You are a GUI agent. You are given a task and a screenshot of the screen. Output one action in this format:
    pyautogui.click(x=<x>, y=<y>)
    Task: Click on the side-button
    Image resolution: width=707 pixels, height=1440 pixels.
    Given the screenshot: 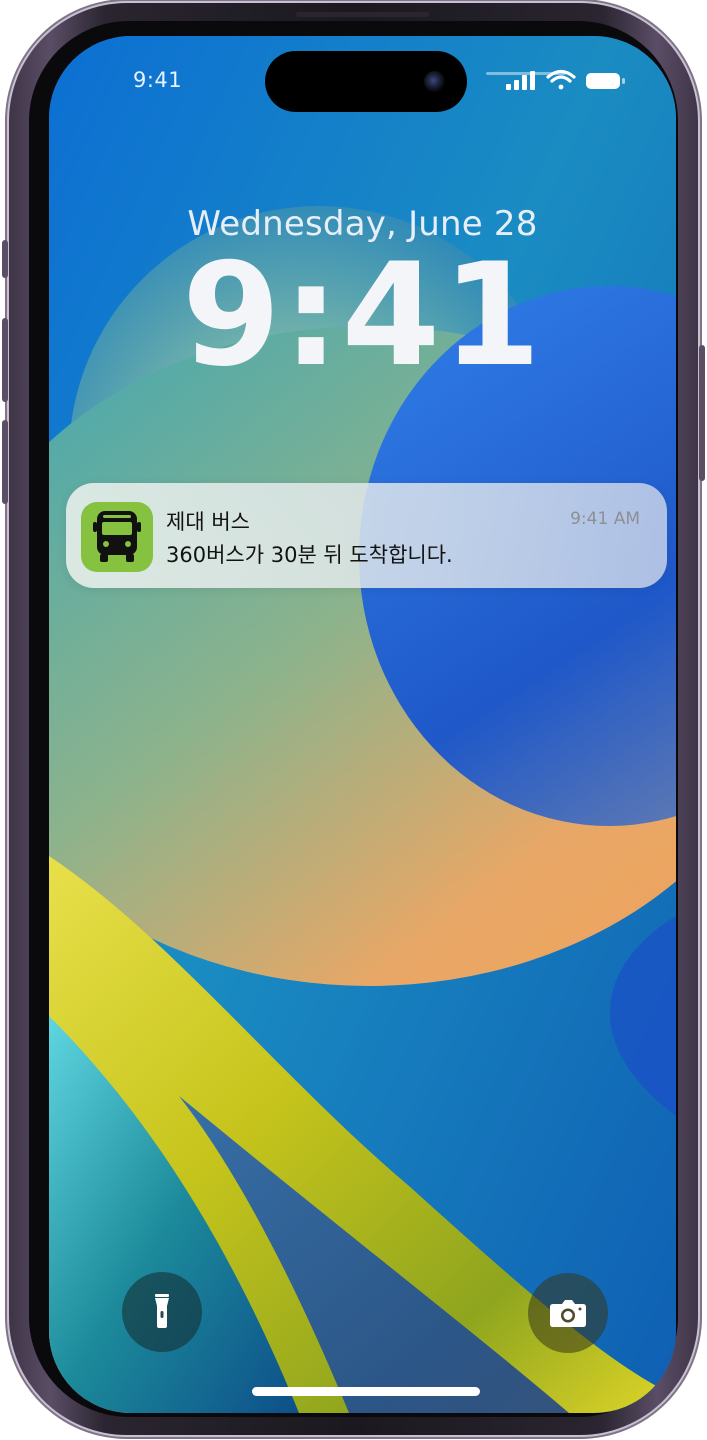 What is the action you would take?
    pyautogui.click(x=702, y=413)
    